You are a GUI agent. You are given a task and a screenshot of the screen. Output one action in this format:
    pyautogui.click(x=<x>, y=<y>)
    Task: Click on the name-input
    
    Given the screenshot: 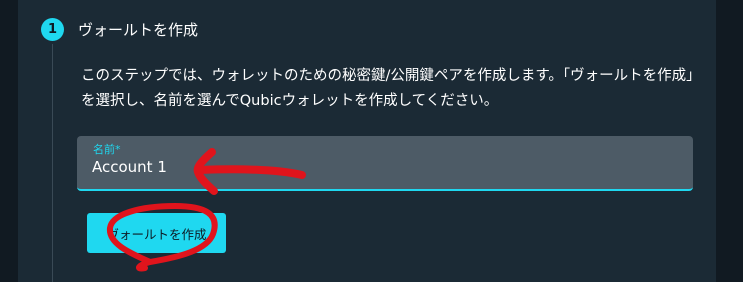 What is the action you would take?
    pyautogui.click(x=382, y=167)
    